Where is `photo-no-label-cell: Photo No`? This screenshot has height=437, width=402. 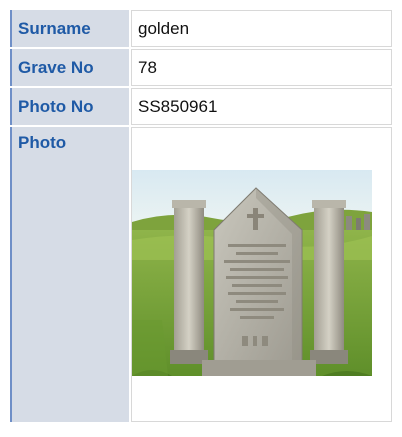
photo-no-label-cell: Photo No is located at coordinates (69, 106).